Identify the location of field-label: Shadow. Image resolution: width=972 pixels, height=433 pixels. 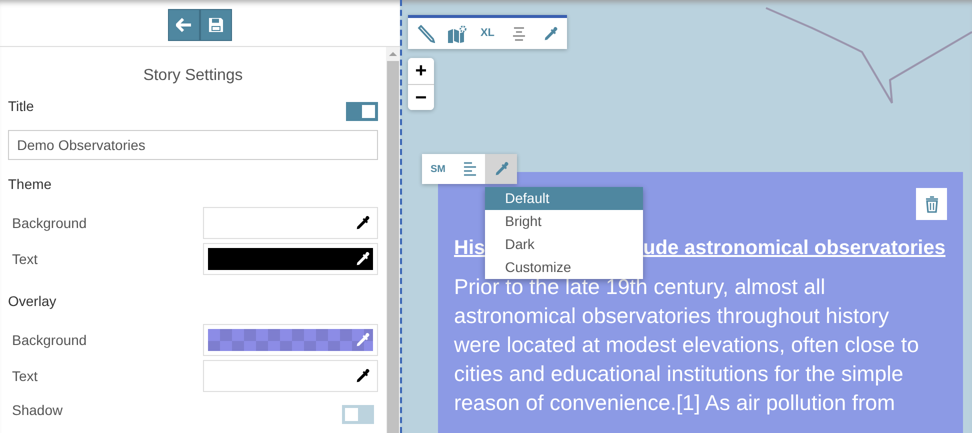
(37, 410).